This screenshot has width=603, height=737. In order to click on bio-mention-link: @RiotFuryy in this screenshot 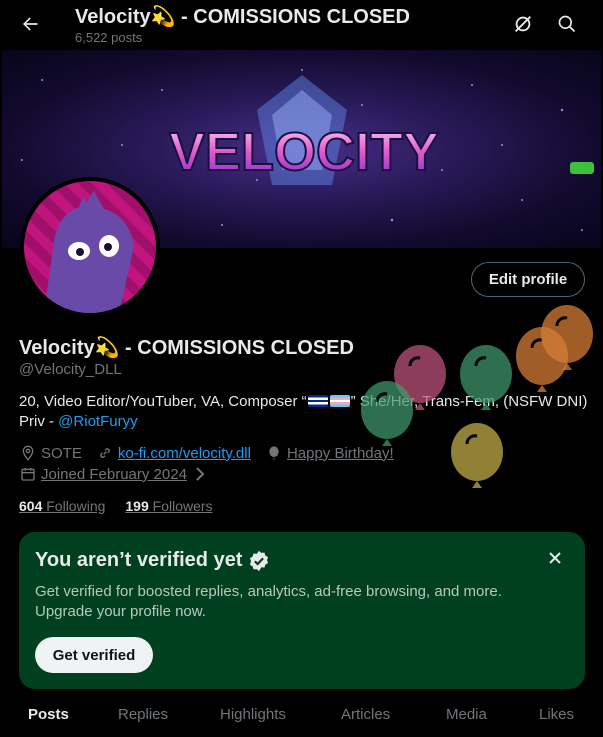, I will do `click(97, 421)`.